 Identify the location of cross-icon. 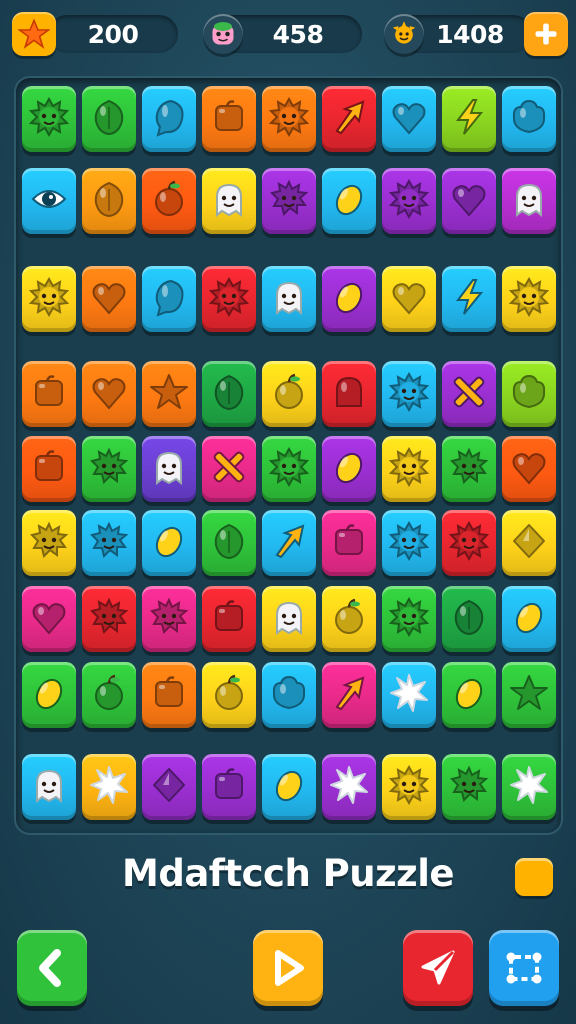
(229, 469).